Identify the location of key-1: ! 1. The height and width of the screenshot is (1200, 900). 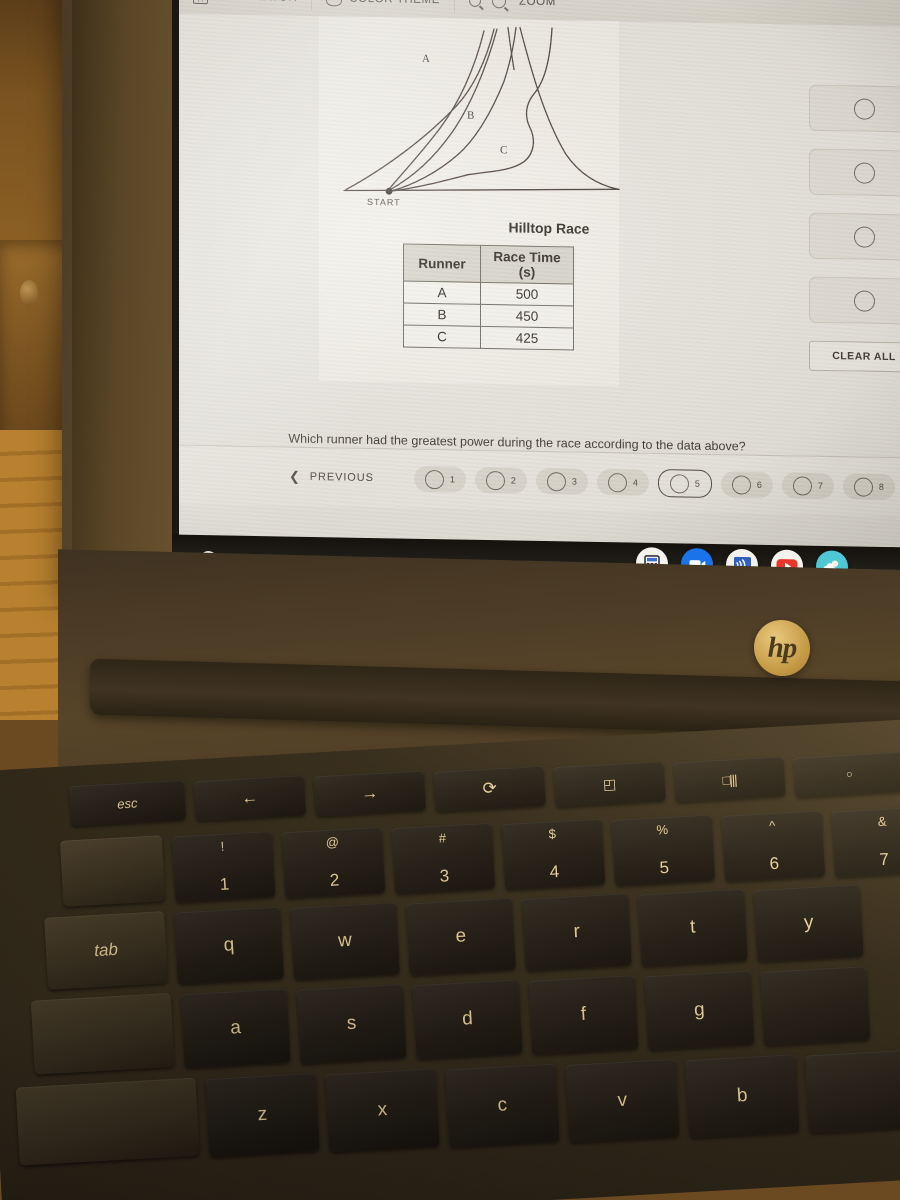
(223, 867).